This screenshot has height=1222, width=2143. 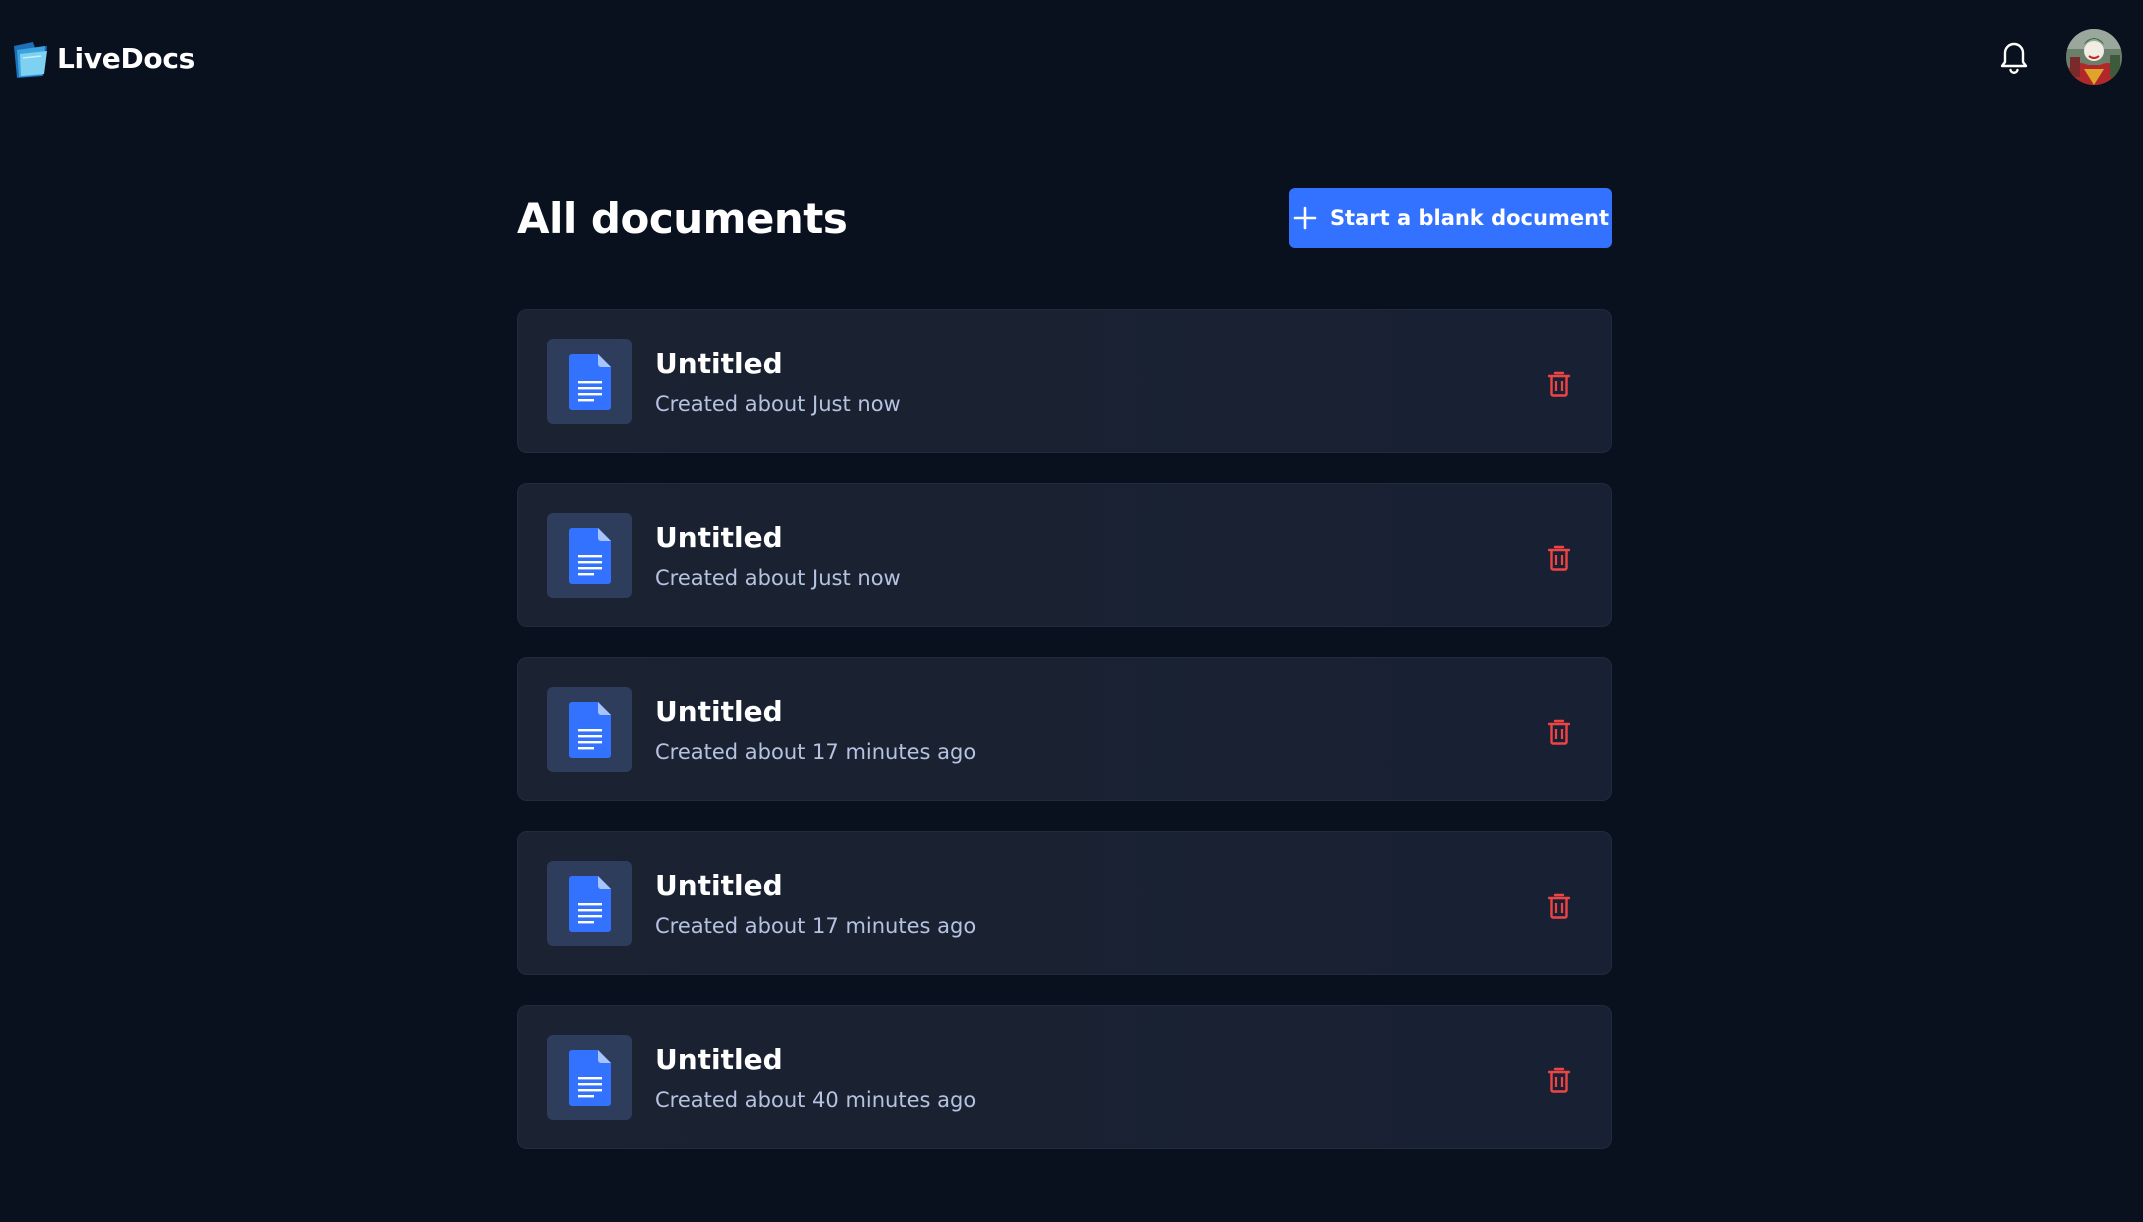 I want to click on user-avatar, so click(x=2094, y=57).